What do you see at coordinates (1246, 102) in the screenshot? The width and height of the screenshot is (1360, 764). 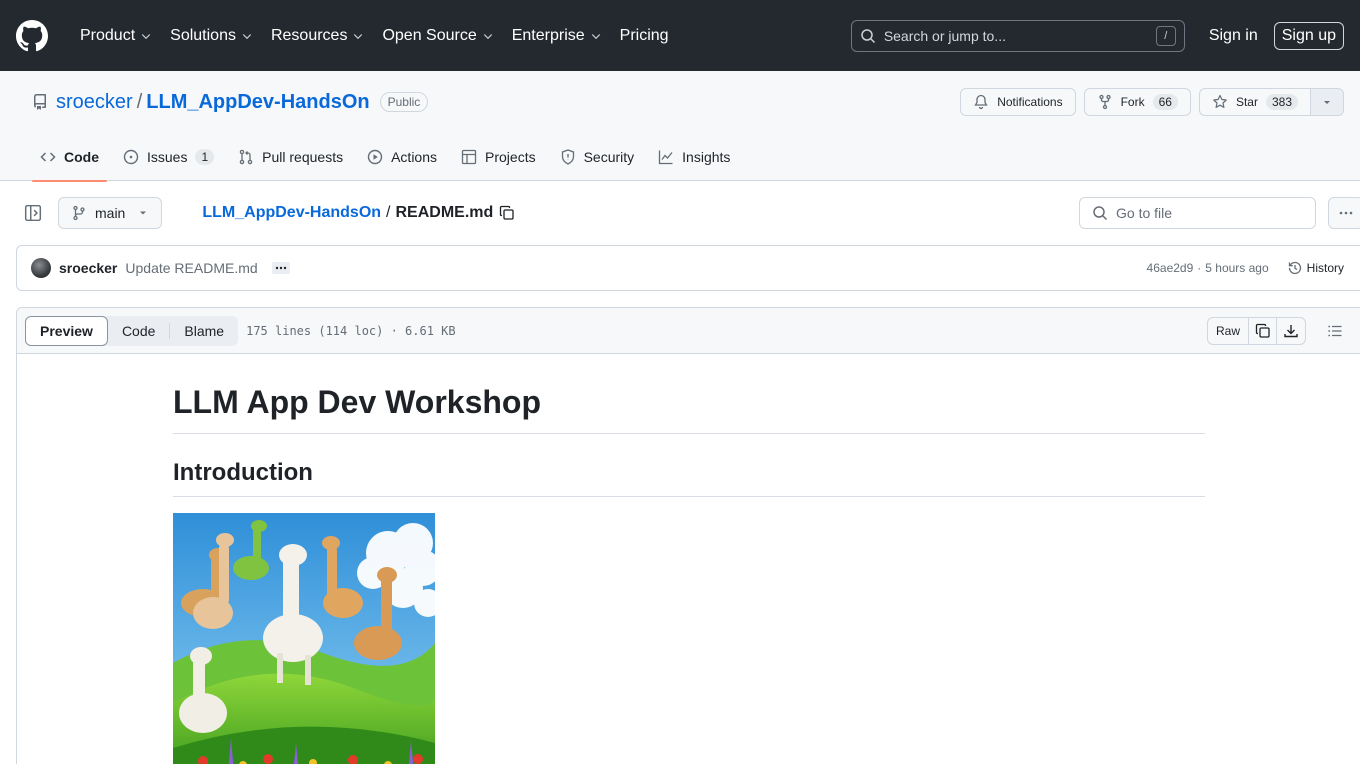 I see `star-label: Star` at bounding box center [1246, 102].